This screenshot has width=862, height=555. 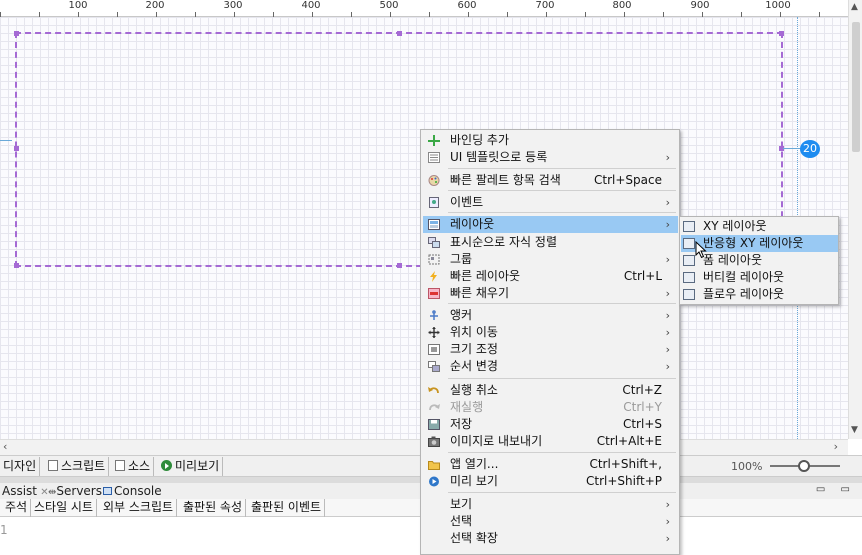 What do you see at coordinates (550, 390) in the screenshot?
I see `menu-item: 실행 취소 Ctrl+Z` at bounding box center [550, 390].